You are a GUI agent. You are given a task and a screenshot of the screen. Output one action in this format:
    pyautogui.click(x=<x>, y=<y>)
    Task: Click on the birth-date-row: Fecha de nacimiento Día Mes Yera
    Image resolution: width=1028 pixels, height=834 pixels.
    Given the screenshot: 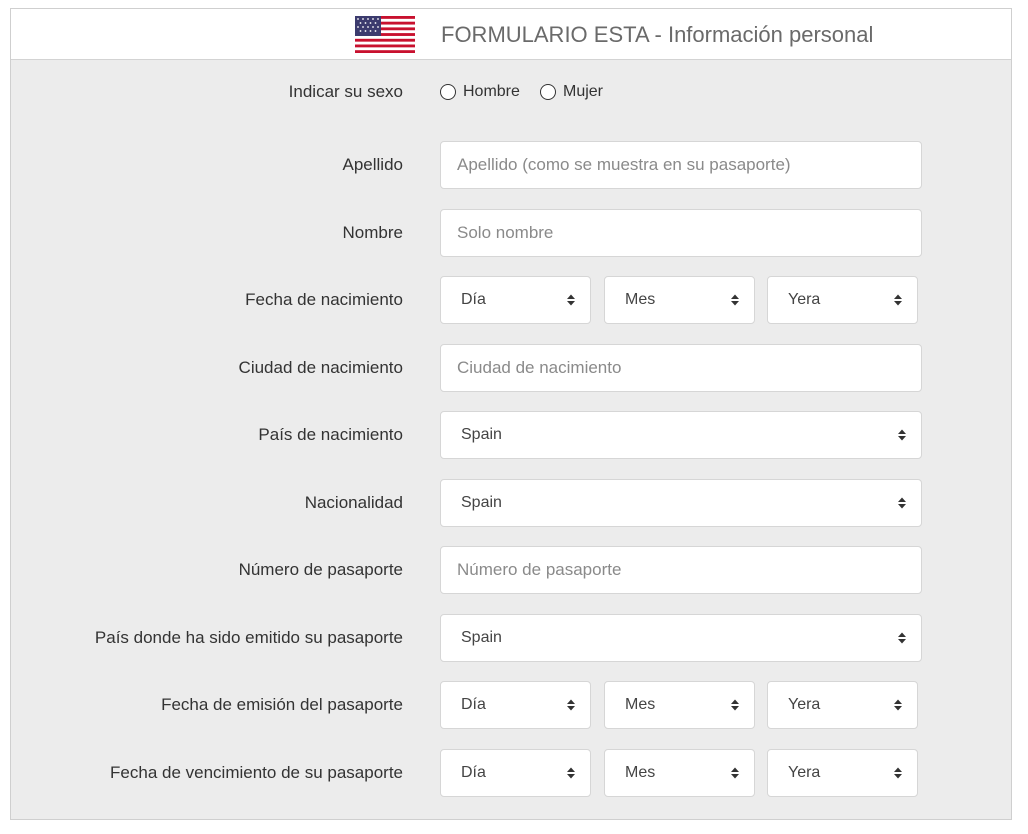 What is the action you would take?
    pyautogui.click(x=511, y=300)
    